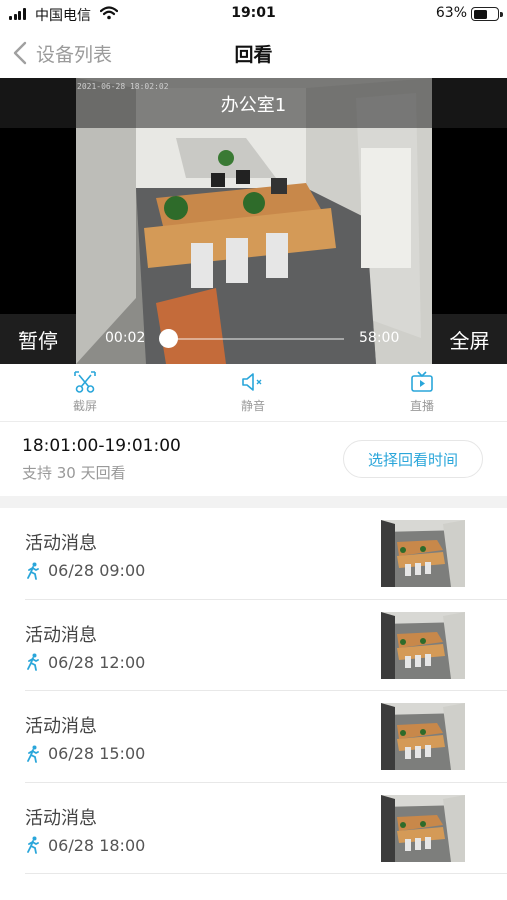 The image size is (507, 900). Describe the element at coordinates (422, 381) in the screenshot. I see `tv-icon` at that location.